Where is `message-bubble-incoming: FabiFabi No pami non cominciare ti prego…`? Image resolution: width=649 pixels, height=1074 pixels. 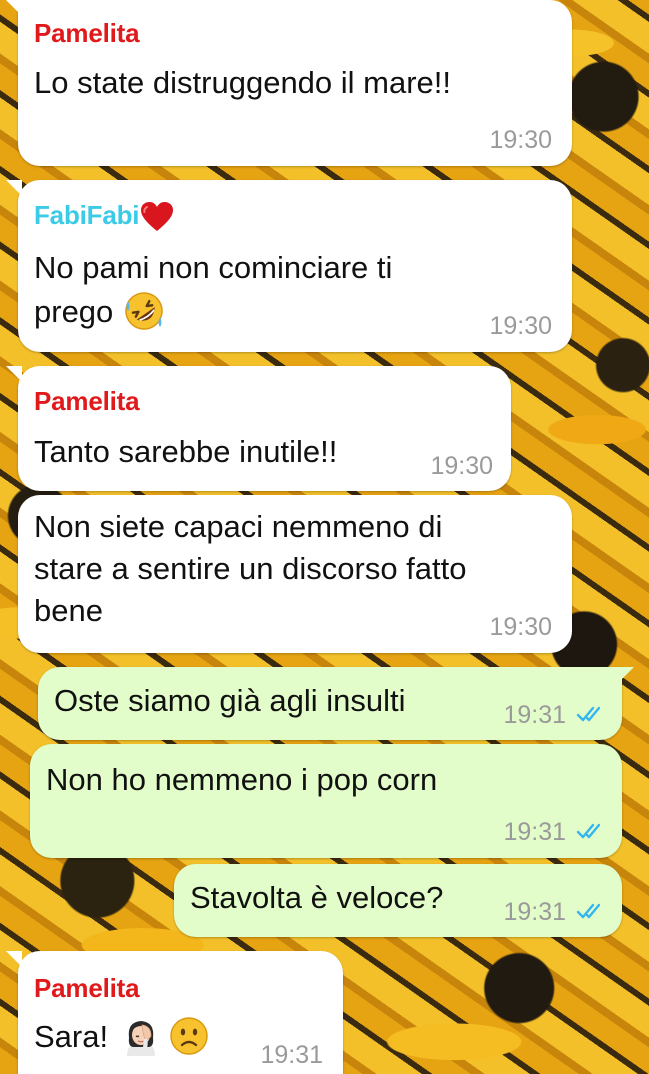
message-bubble-incoming: FabiFabi No pami non cominciare ti prego… is located at coordinates (289, 266).